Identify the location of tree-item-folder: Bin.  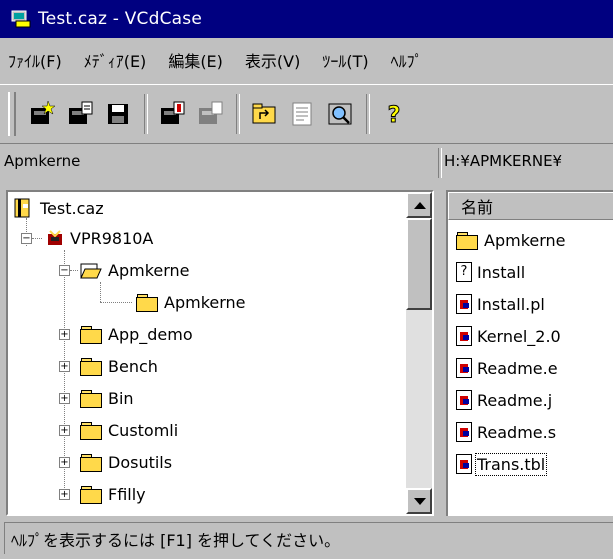
(107, 398).